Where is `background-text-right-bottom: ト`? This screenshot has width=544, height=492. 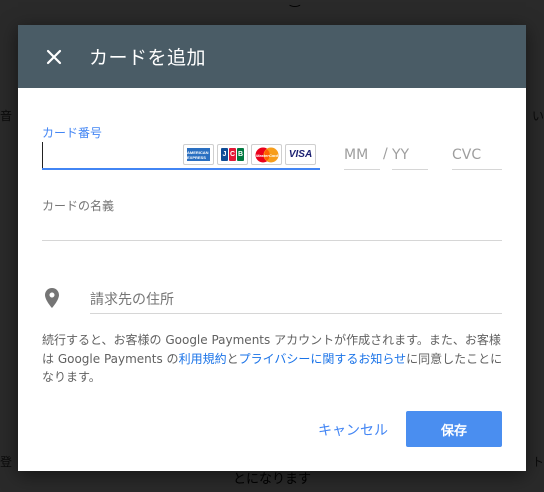
background-text-right-bottom: ト is located at coordinates (537, 462).